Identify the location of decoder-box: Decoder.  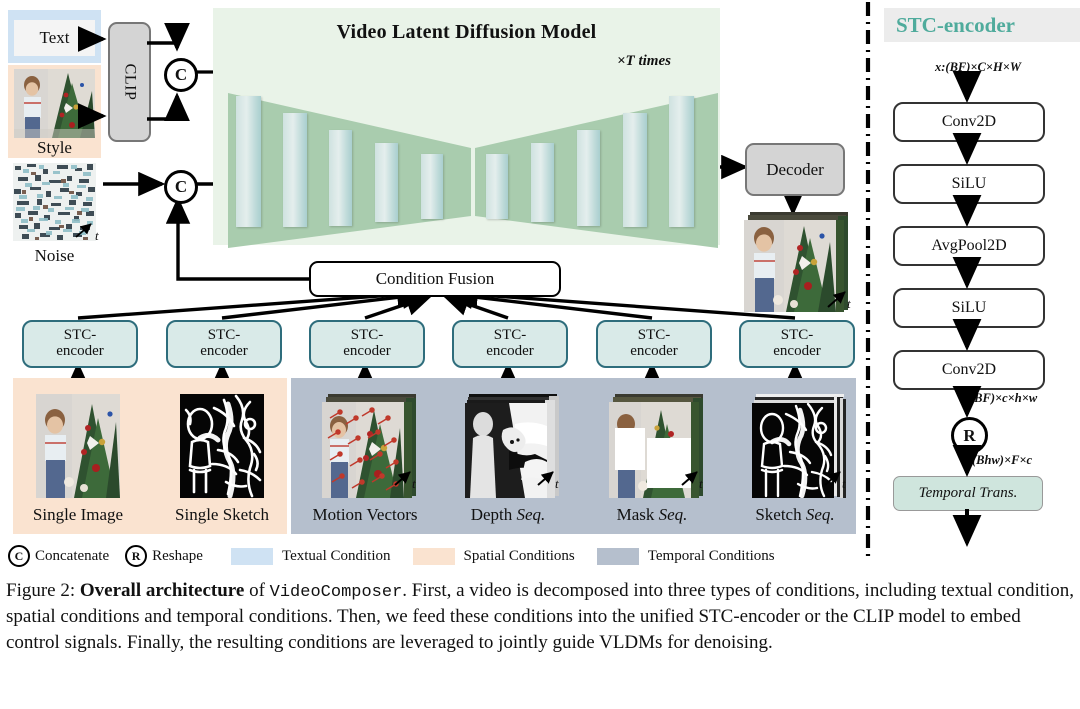
(795, 169).